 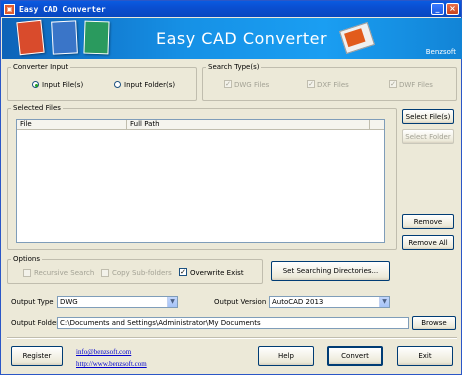 What do you see at coordinates (452, 9) in the screenshot?
I see `close-button: ×` at bounding box center [452, 9].